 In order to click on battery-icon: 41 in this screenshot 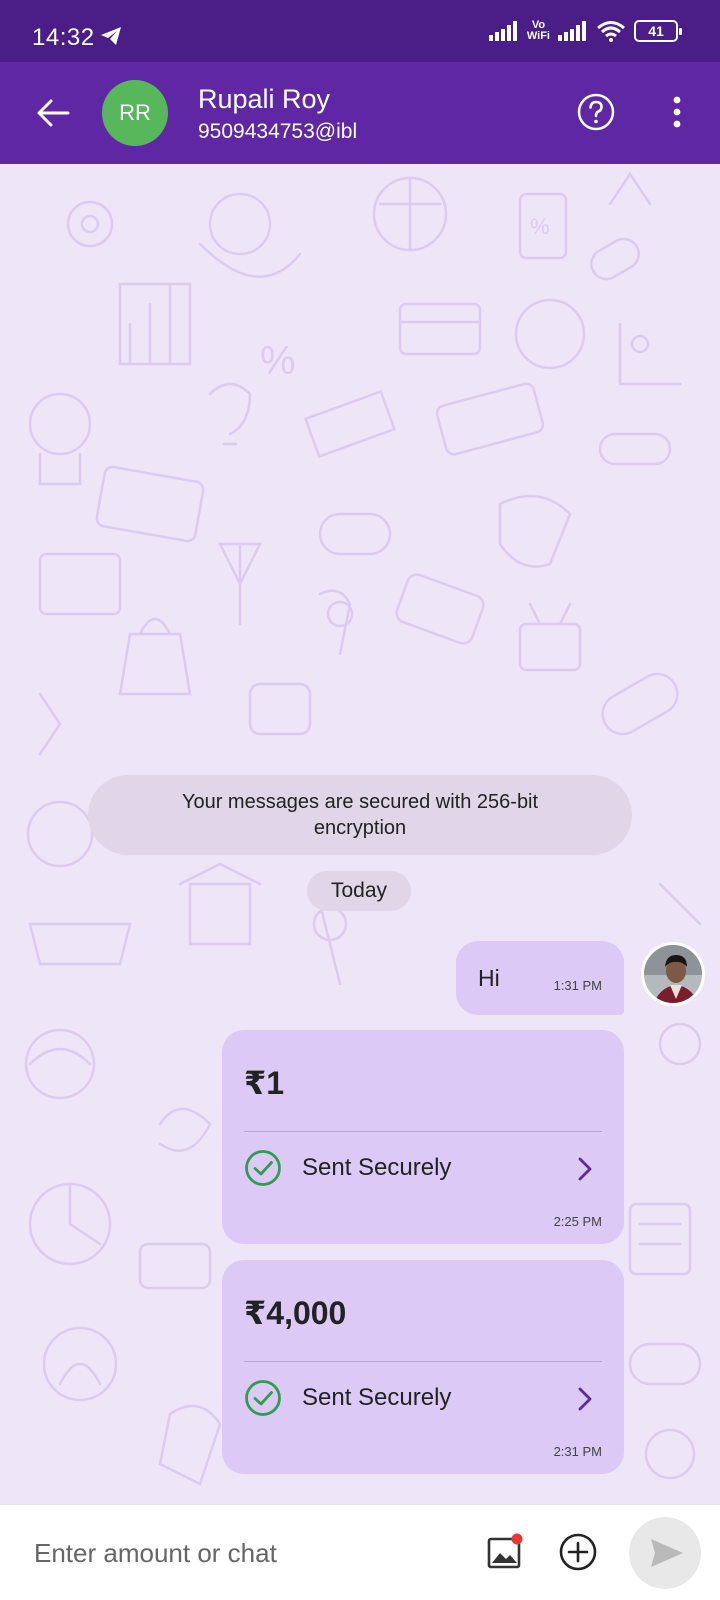, I will do `click(658, 31)`.